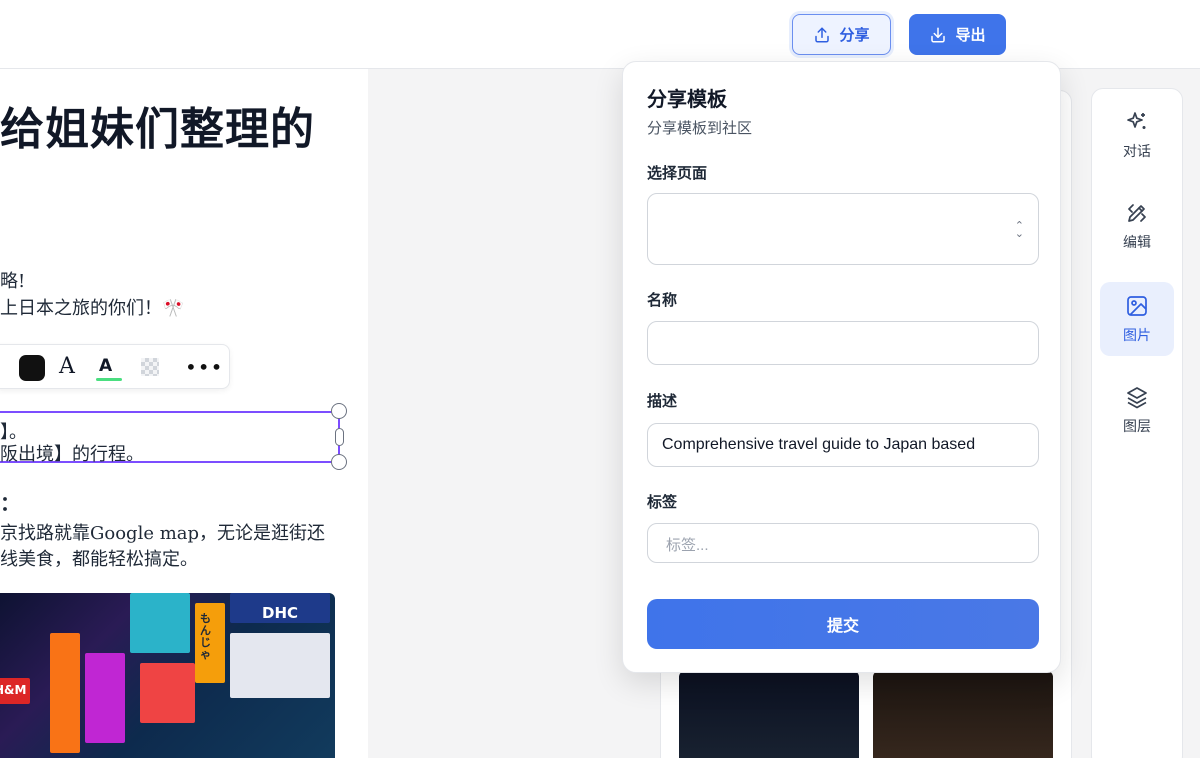 Image resolution: width=1200 pixels, height=758 pixels. What do you see at coordinates (822, 34) in the screenshot?
I see `upload-icon` at bounding box center [822, 34].